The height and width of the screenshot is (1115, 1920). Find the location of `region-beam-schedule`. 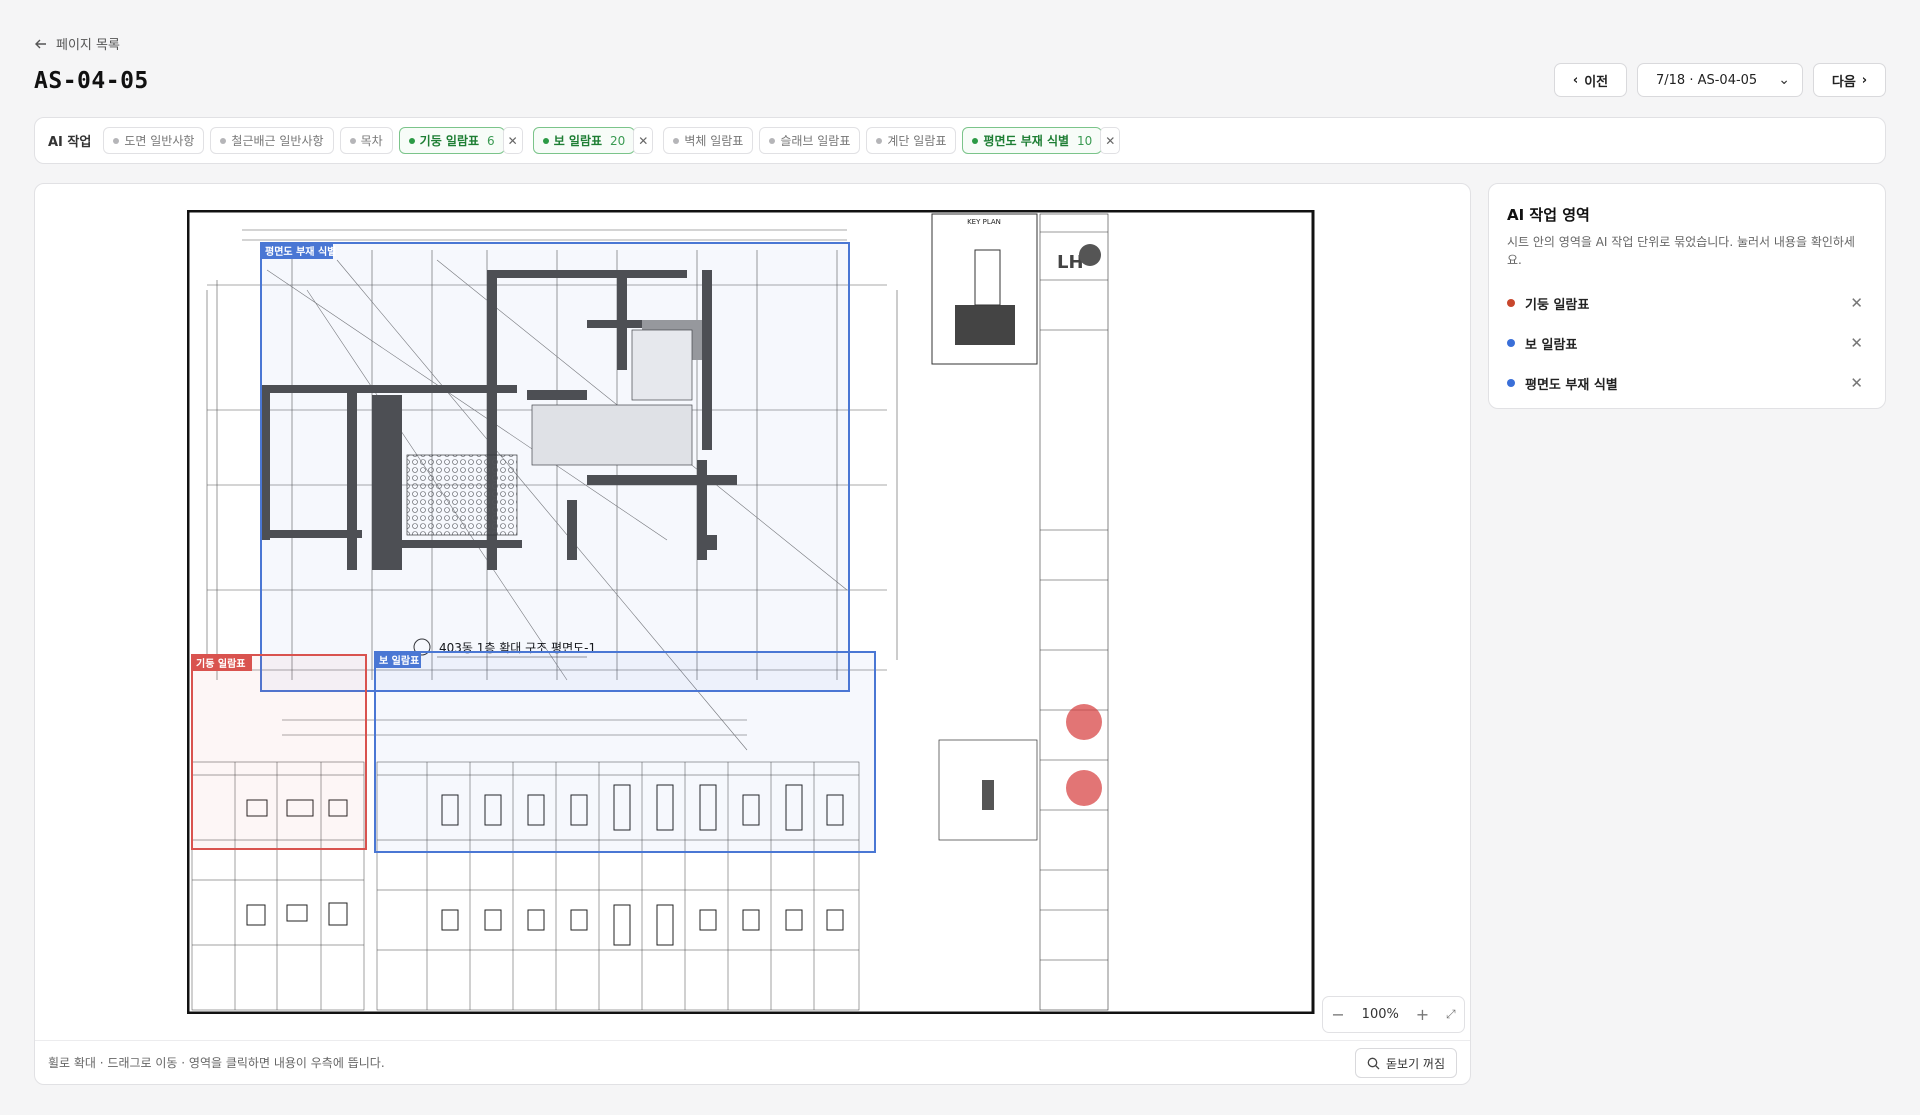

region-beam-schedule is located at coordinates (625, 752).